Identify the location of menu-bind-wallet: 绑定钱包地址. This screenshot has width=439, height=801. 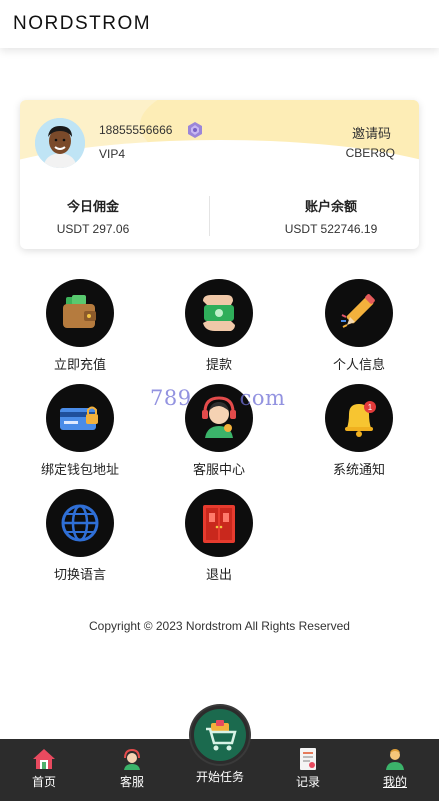
(80, 431).